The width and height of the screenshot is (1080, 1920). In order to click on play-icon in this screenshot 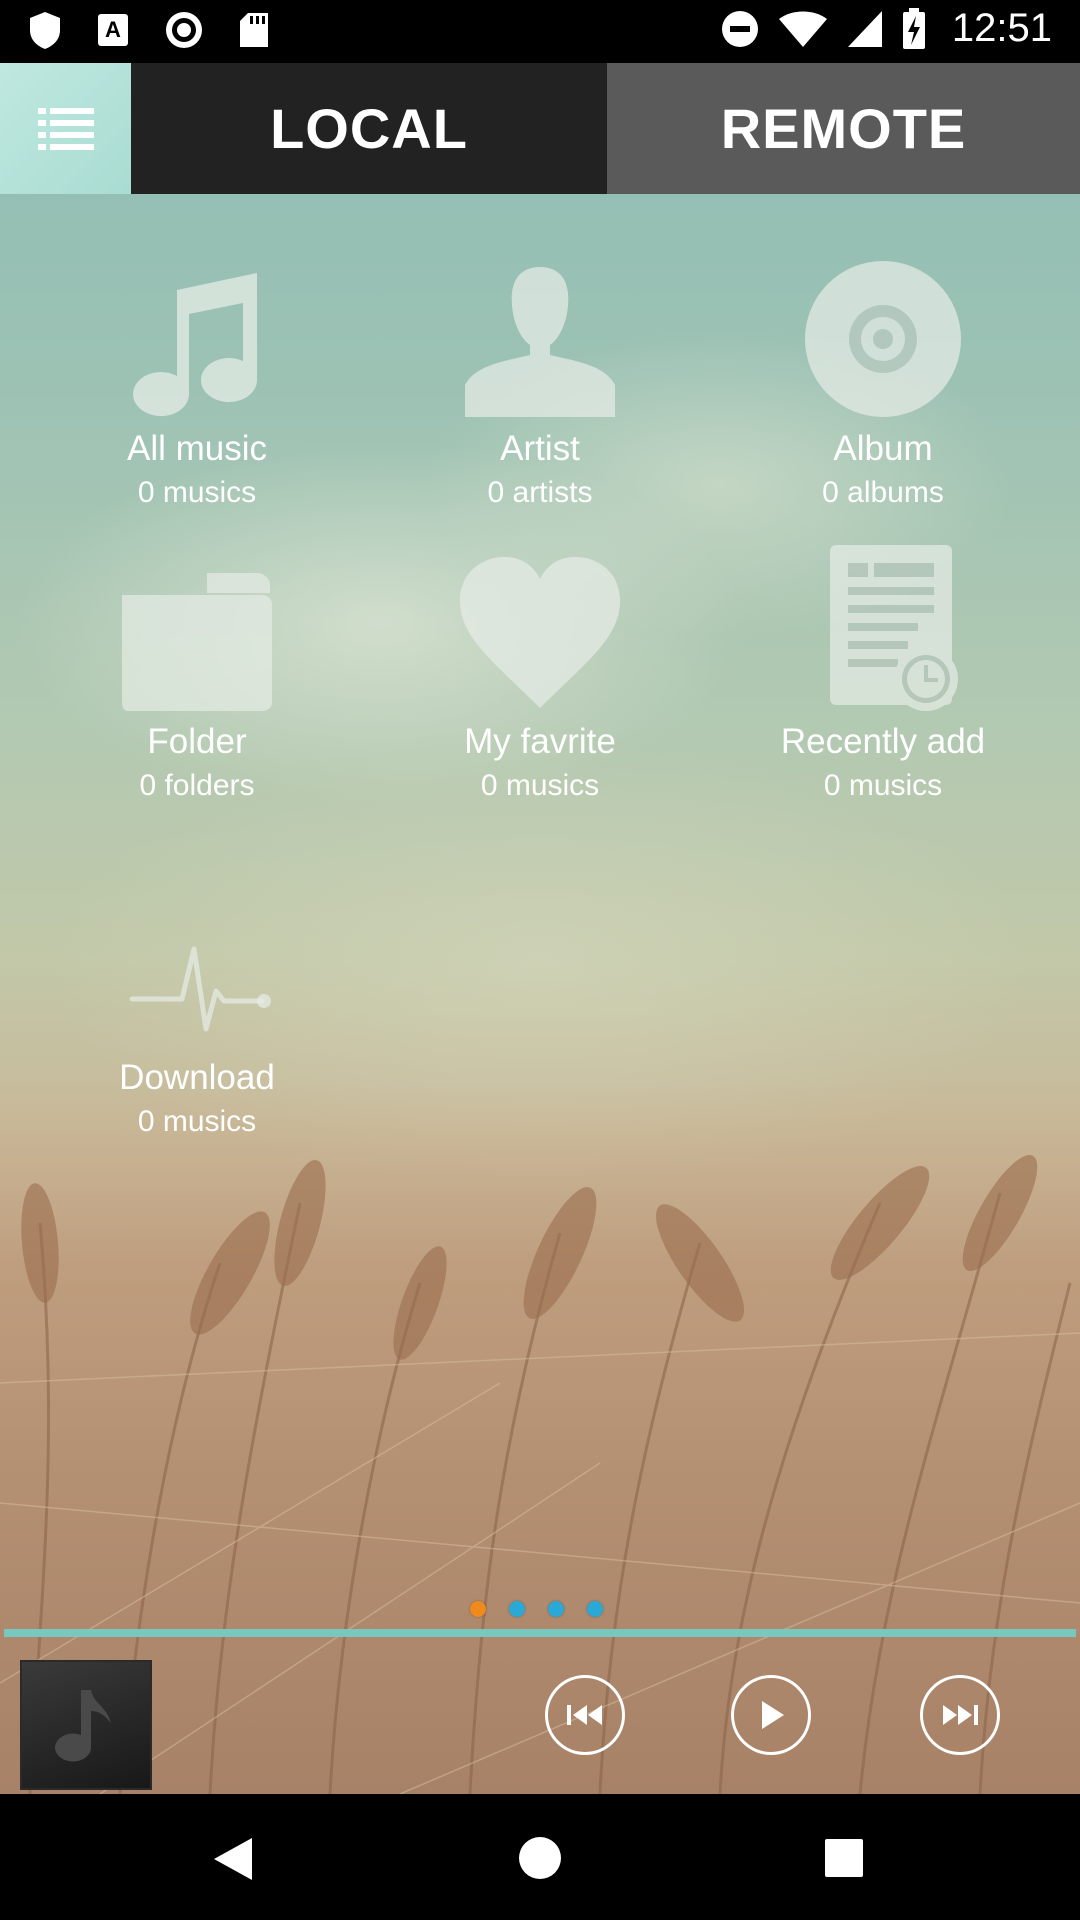, I will do `click(773, 1715)`.